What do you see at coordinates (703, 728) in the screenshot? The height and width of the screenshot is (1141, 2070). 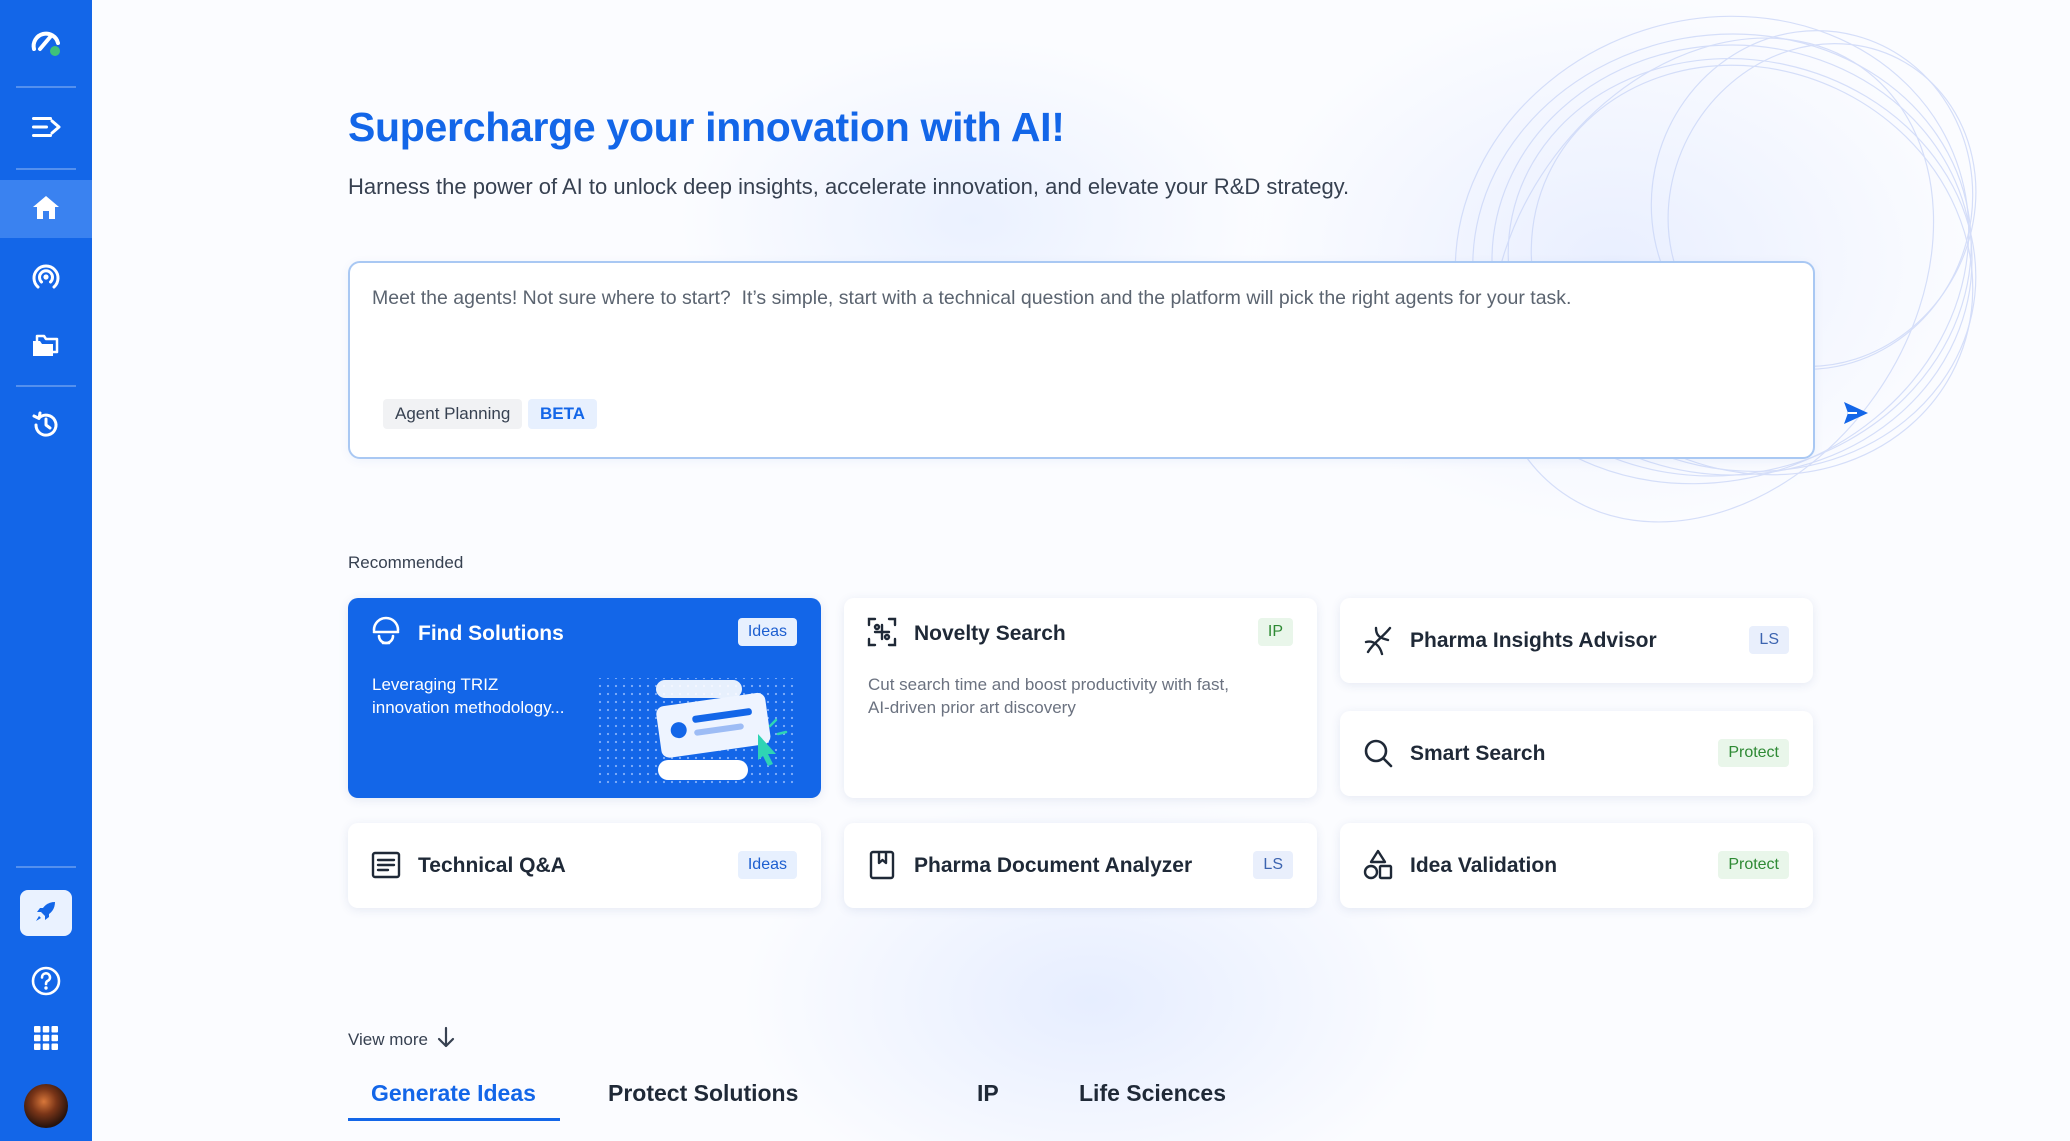 I see `find-solutions-illustration` at bounding box center [703, 728].